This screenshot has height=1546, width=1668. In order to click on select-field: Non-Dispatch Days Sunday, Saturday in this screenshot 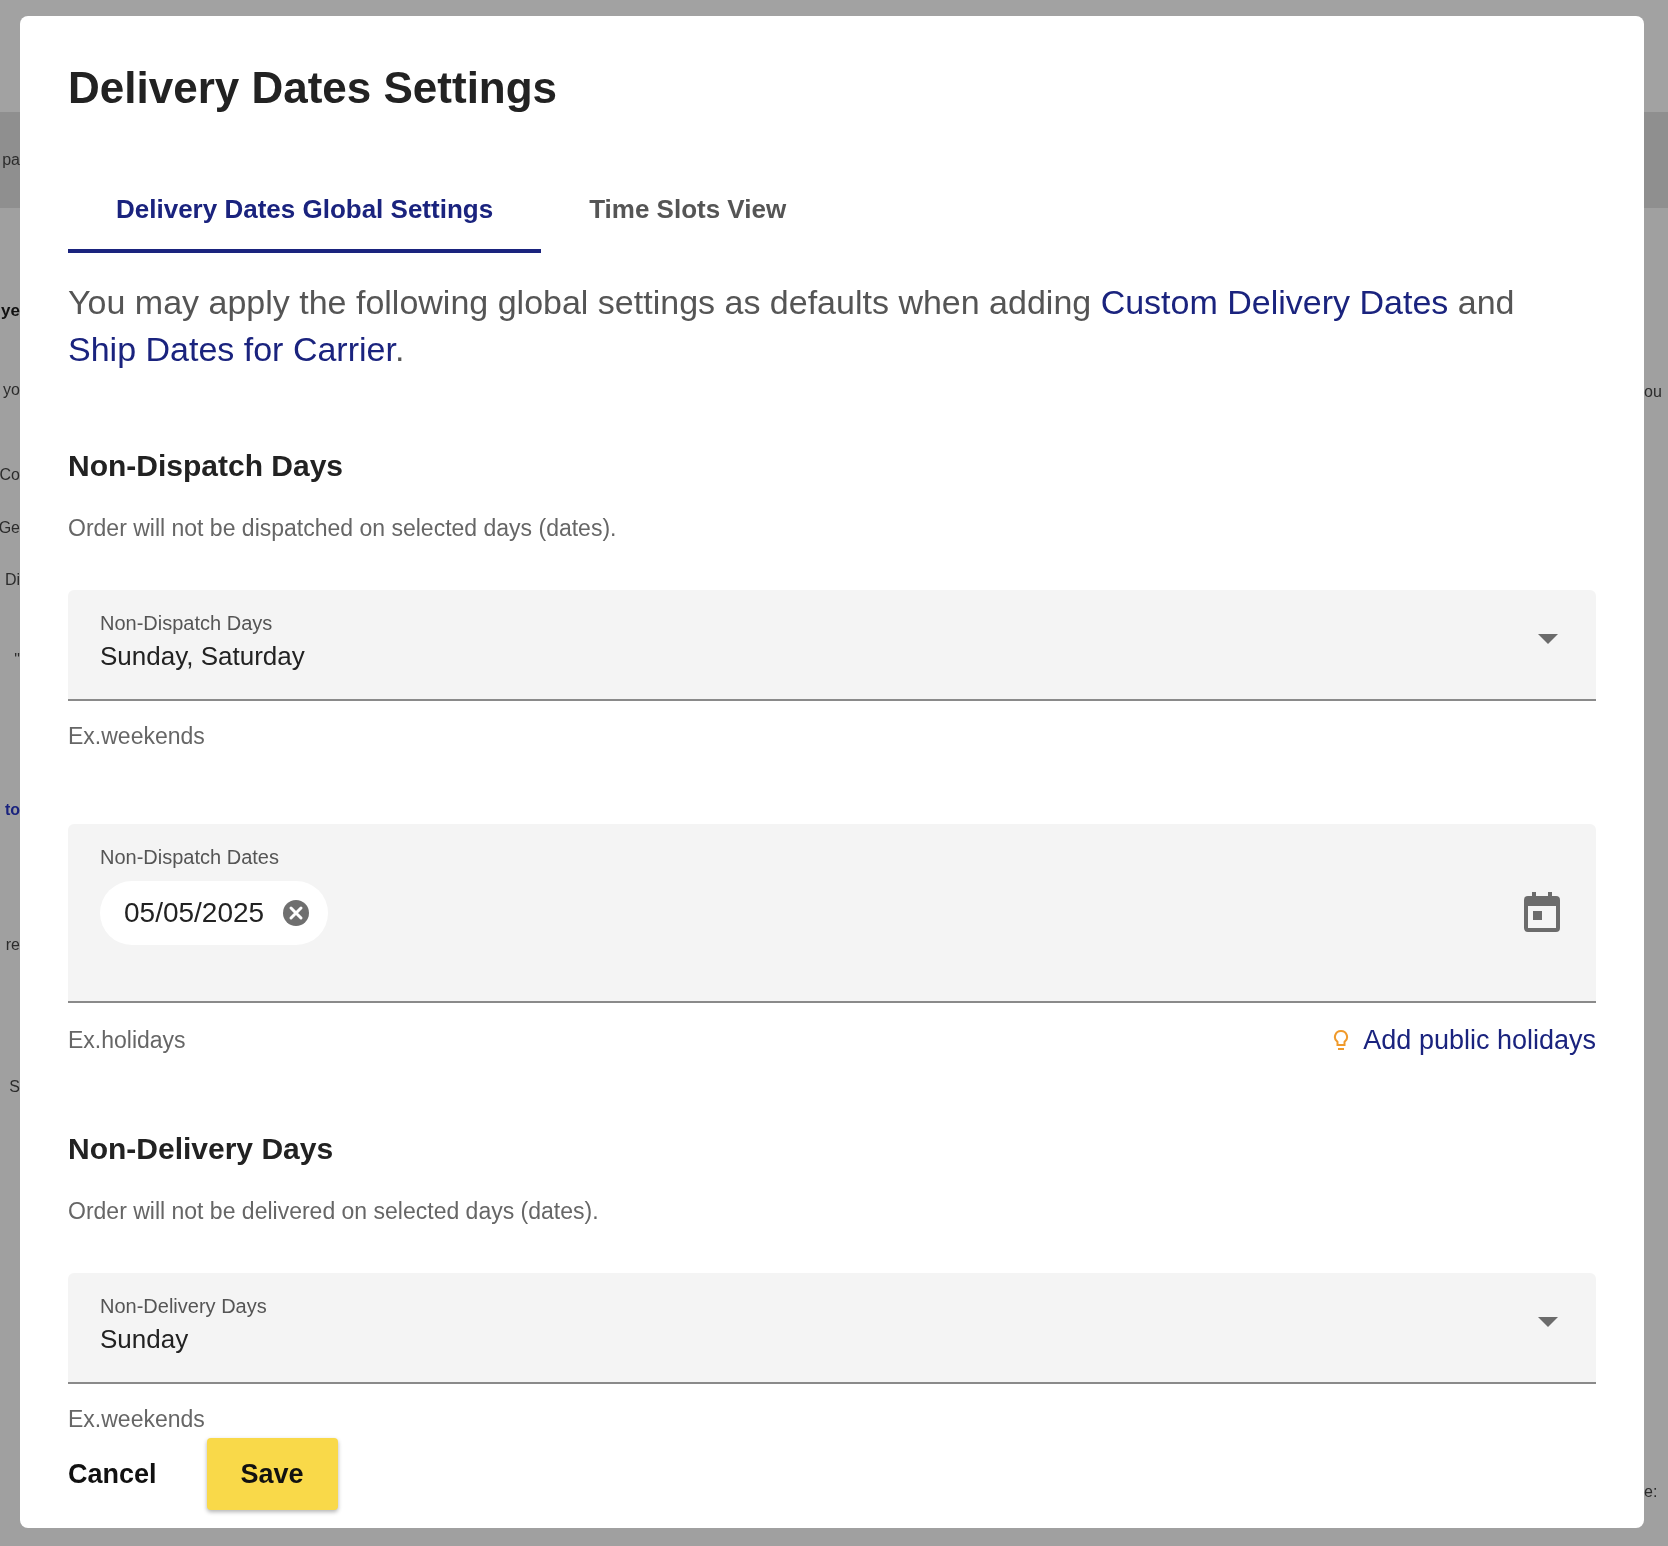, I will do `click(832, 646)`.